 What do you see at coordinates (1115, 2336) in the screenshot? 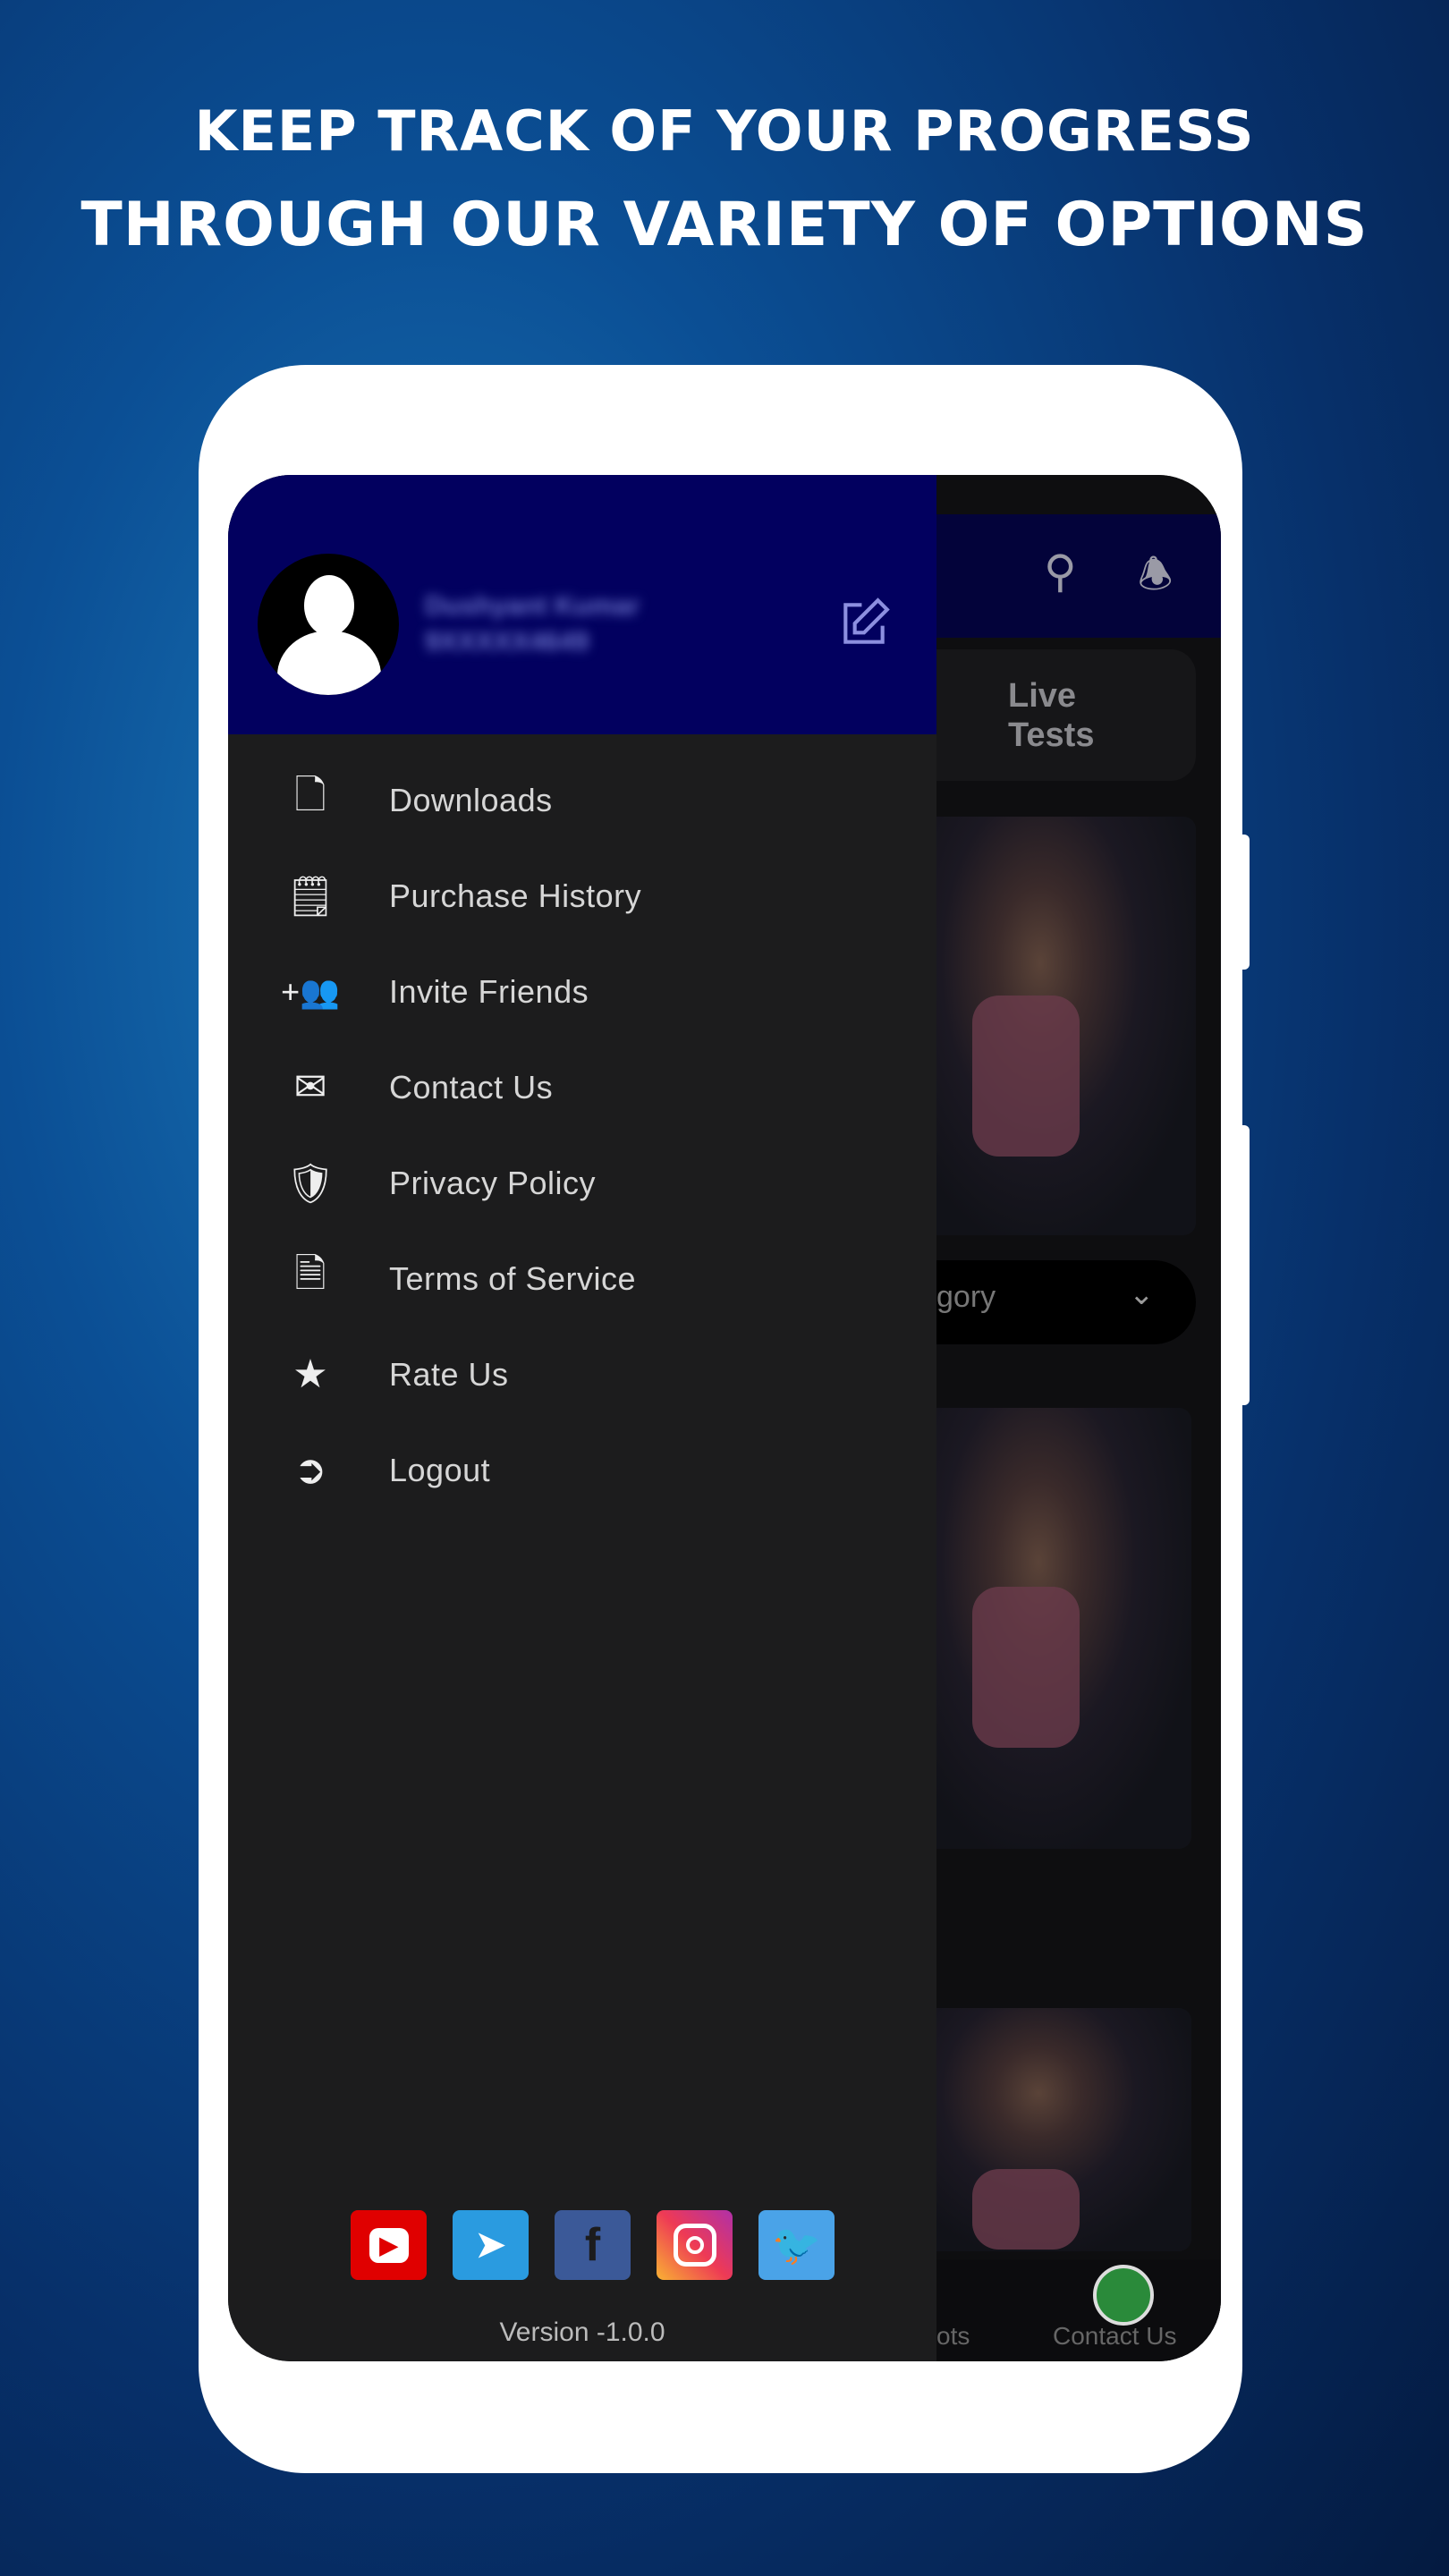
I see `bottom-nav-contact: Contact Us` at bounding box center [1115, 2336].